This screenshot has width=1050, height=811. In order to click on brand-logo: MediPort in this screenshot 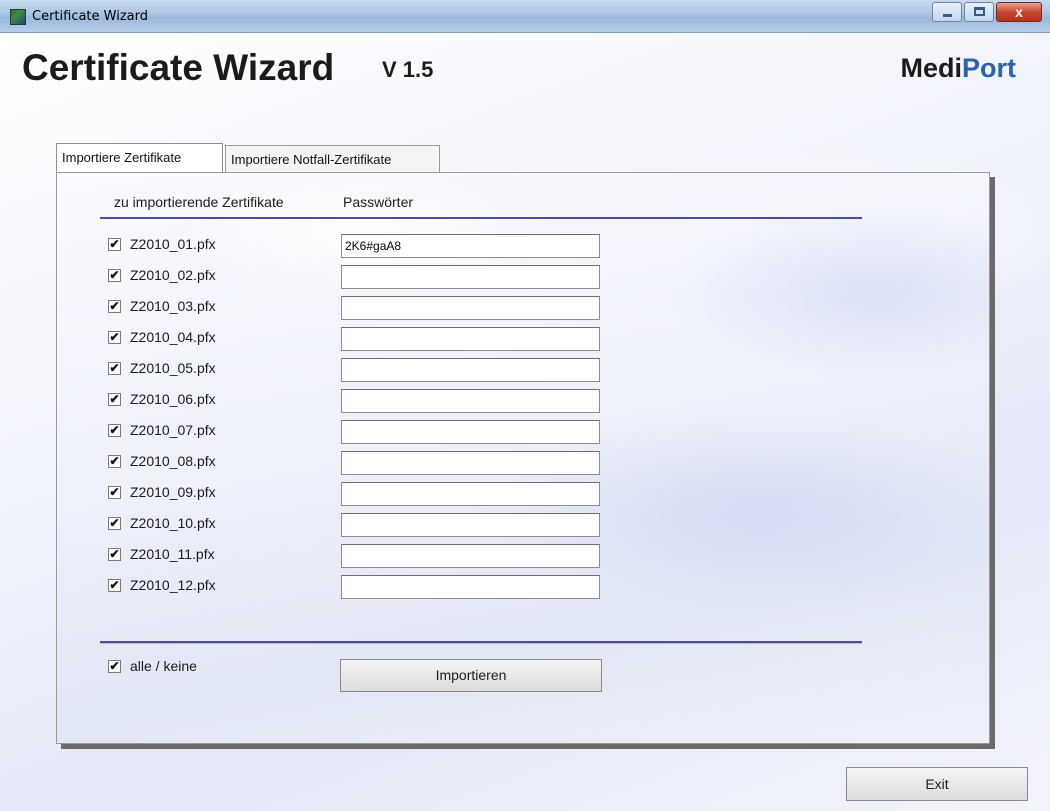, I will do `click(958, 68)`.